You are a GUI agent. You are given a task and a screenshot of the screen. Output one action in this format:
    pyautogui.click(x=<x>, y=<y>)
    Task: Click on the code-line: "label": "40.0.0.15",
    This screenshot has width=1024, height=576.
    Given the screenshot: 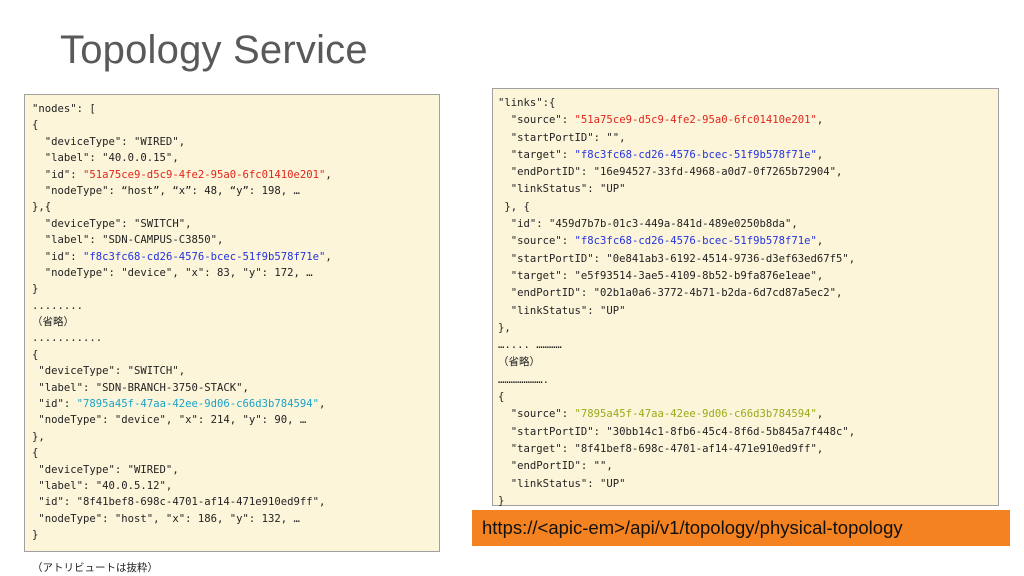 What is the action you would take?
    pyautogui.click(x=105, y=158)
    